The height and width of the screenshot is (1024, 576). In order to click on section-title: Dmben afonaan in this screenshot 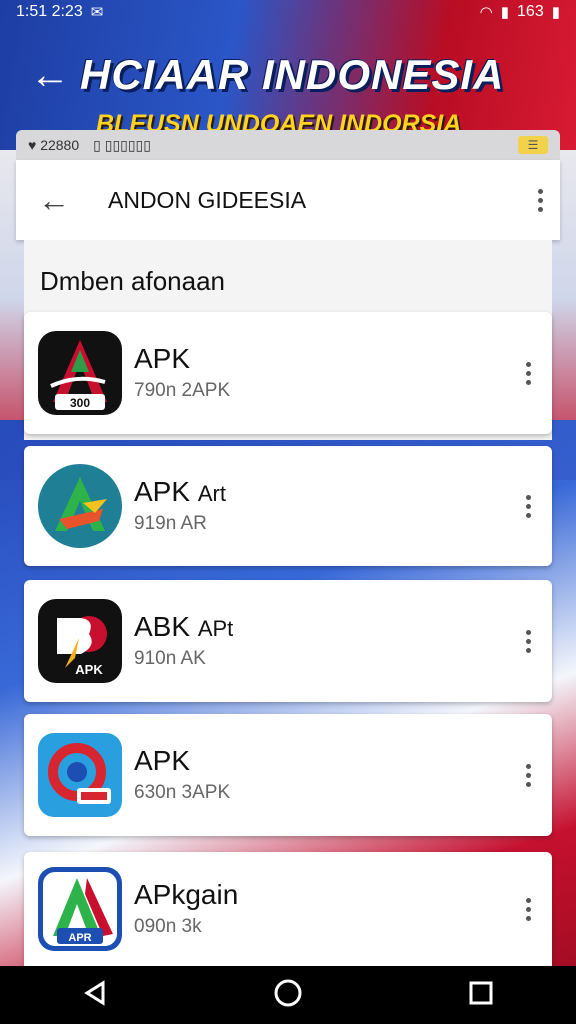, I will do `click(133, 281)`.